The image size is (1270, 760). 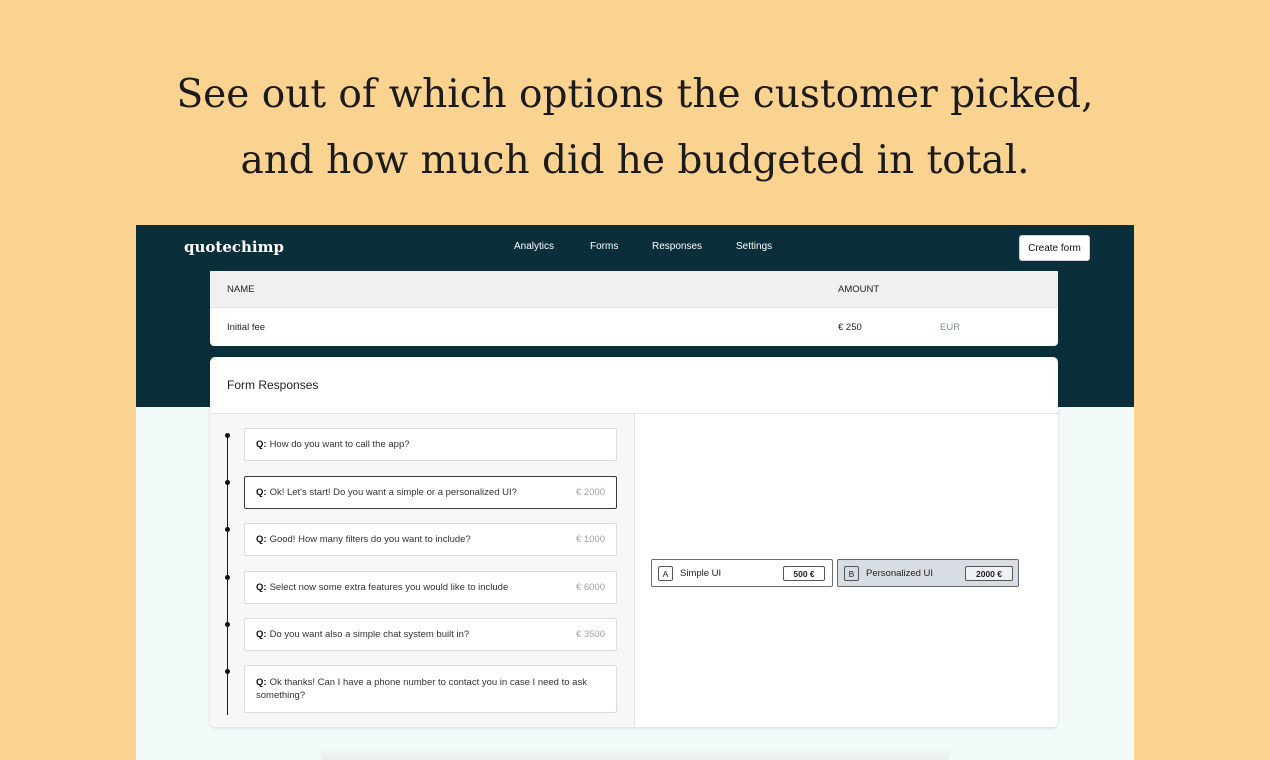 I want to click on option-simple-ui: A Simple UI 500 €, so click(x=742, y=573).